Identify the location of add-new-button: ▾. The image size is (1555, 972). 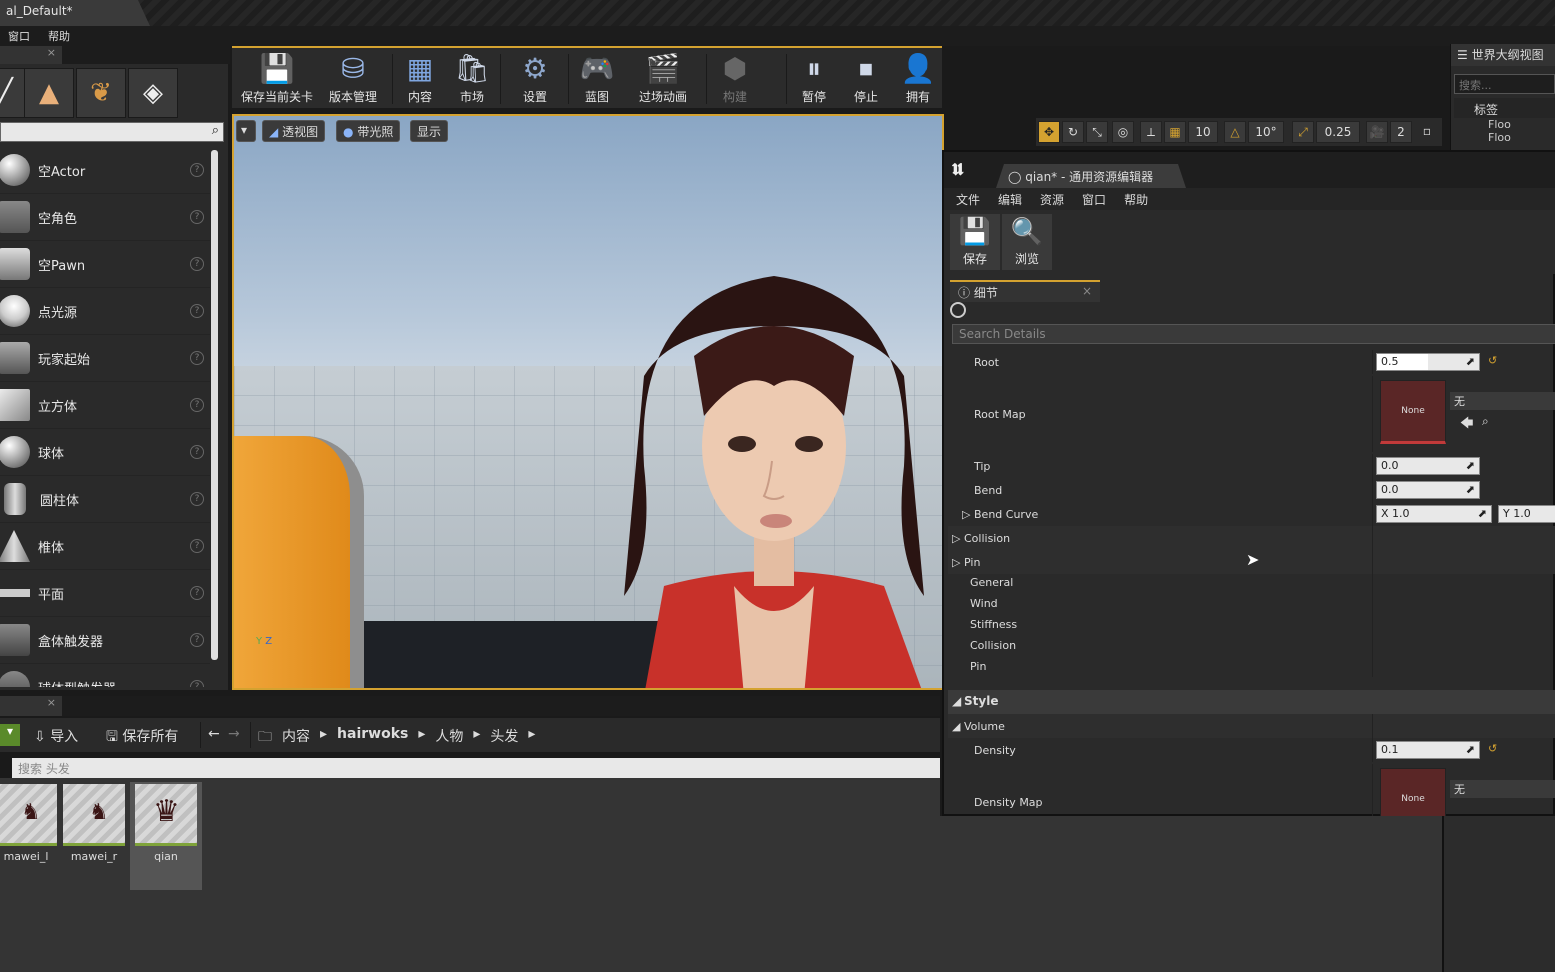
(10, 735).